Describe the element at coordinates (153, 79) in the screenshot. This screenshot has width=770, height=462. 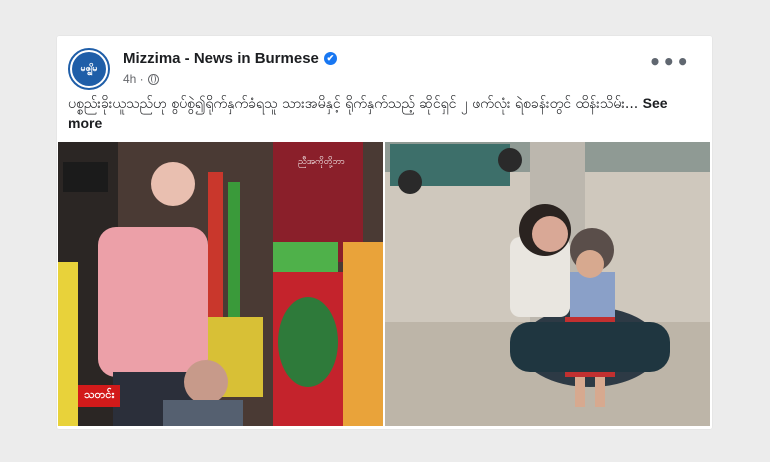
I see `globe-icon` at that location.